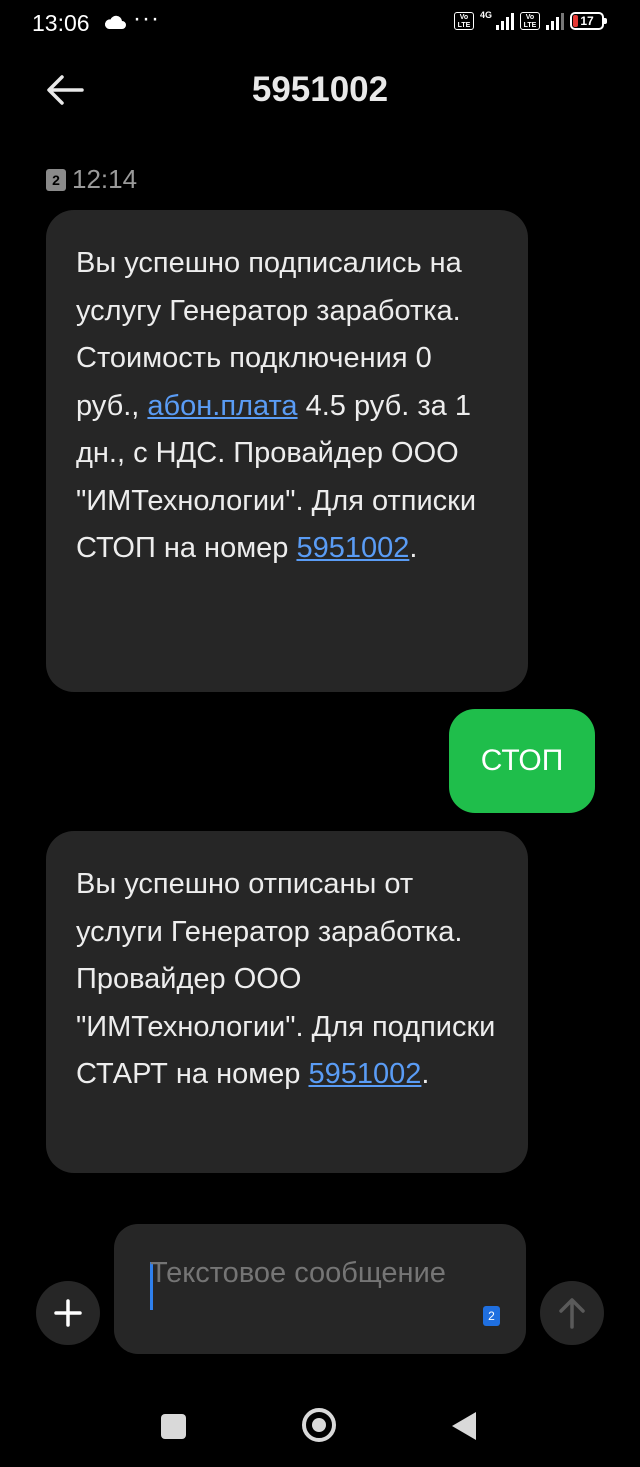 This screenshot has height=1467, width=640. What do you see at coordinates (115, 22) in the screenshot?
I see `cloud-icon` at bounding box center [115, 22].